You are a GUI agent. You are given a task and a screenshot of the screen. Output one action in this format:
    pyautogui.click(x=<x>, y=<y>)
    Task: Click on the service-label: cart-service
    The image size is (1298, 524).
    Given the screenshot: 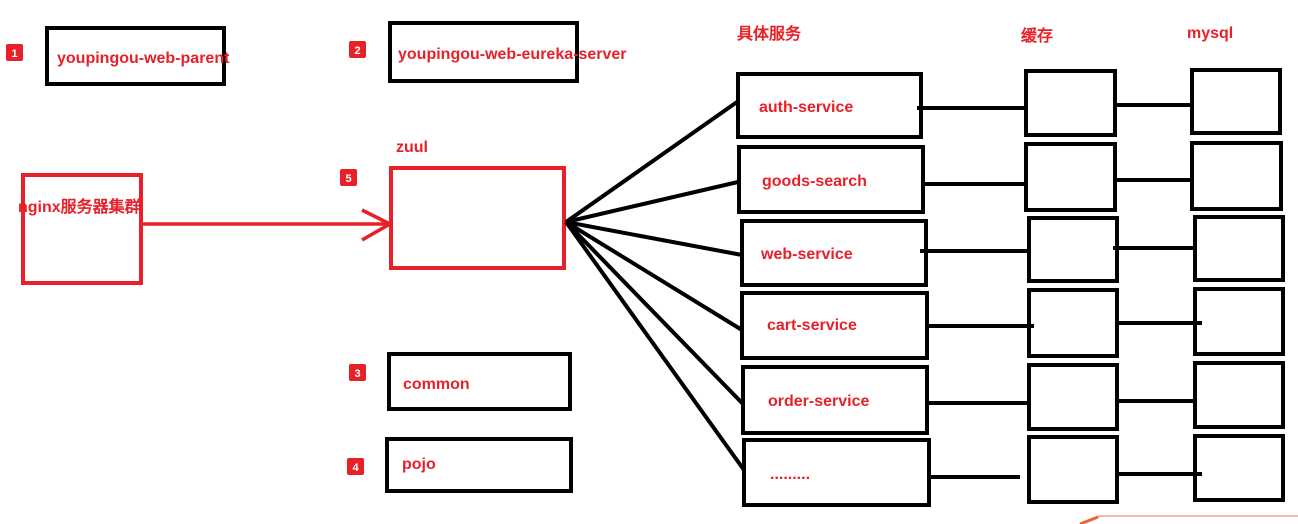 What is the action you would take?
    pyautogui.click(x=812, y=325)
    